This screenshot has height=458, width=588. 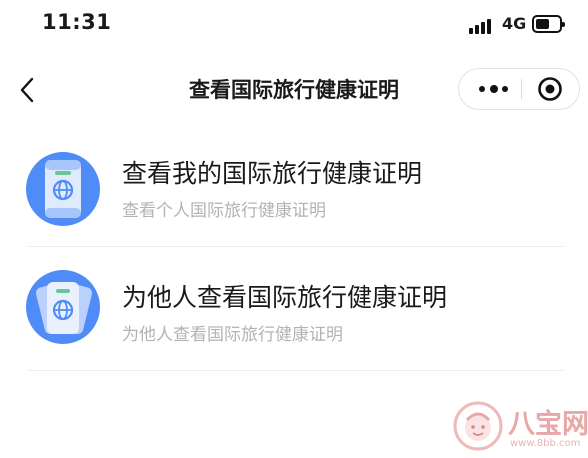 I want to click on watermark-text: 八宝网, so click(x=548, y=424).